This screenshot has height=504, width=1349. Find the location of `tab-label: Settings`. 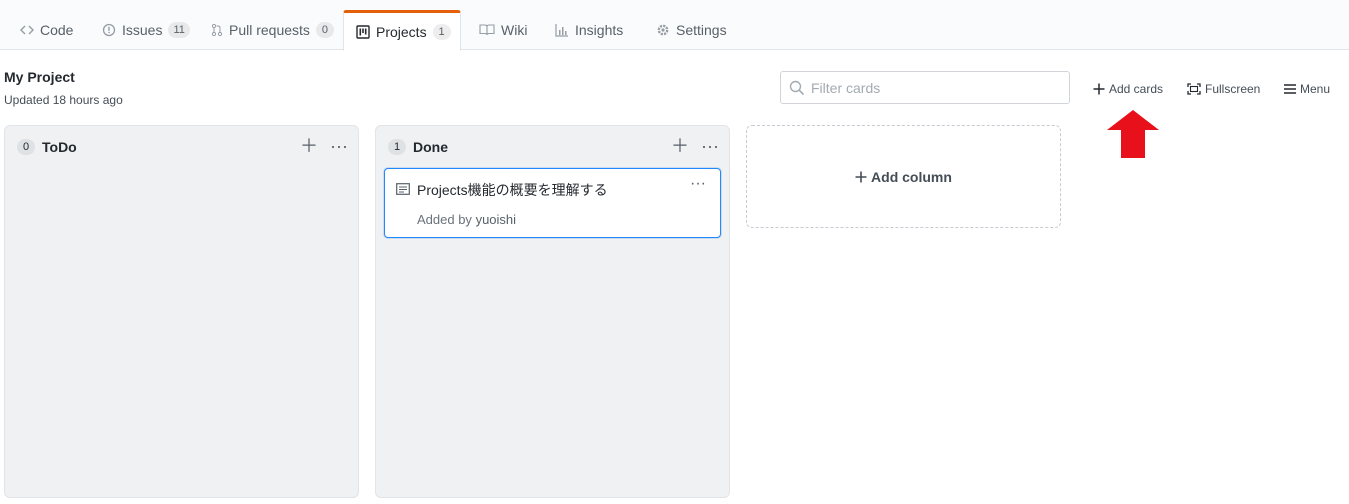

tab-label: Settings is located at coordinates (701, 30).